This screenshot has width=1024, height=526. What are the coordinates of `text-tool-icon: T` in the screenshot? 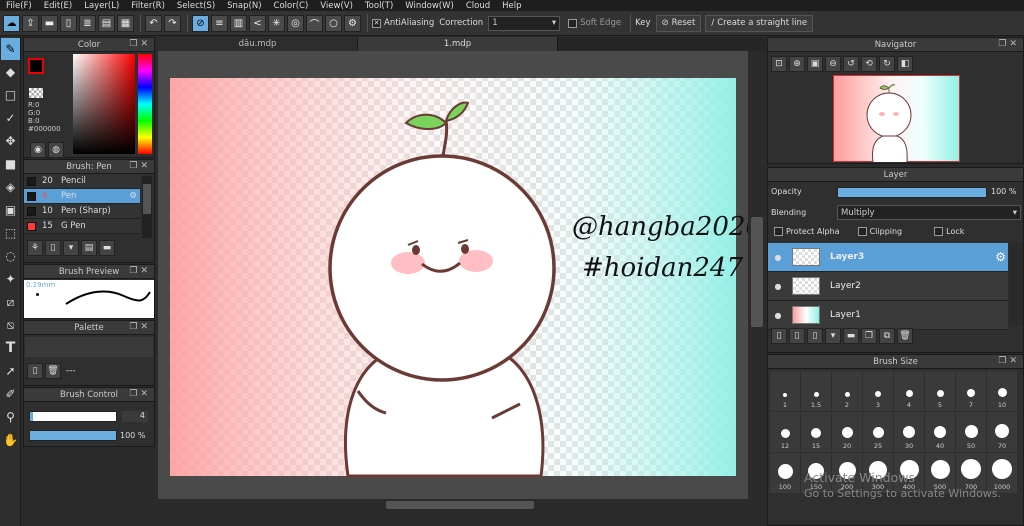 It's located at (10, 348).